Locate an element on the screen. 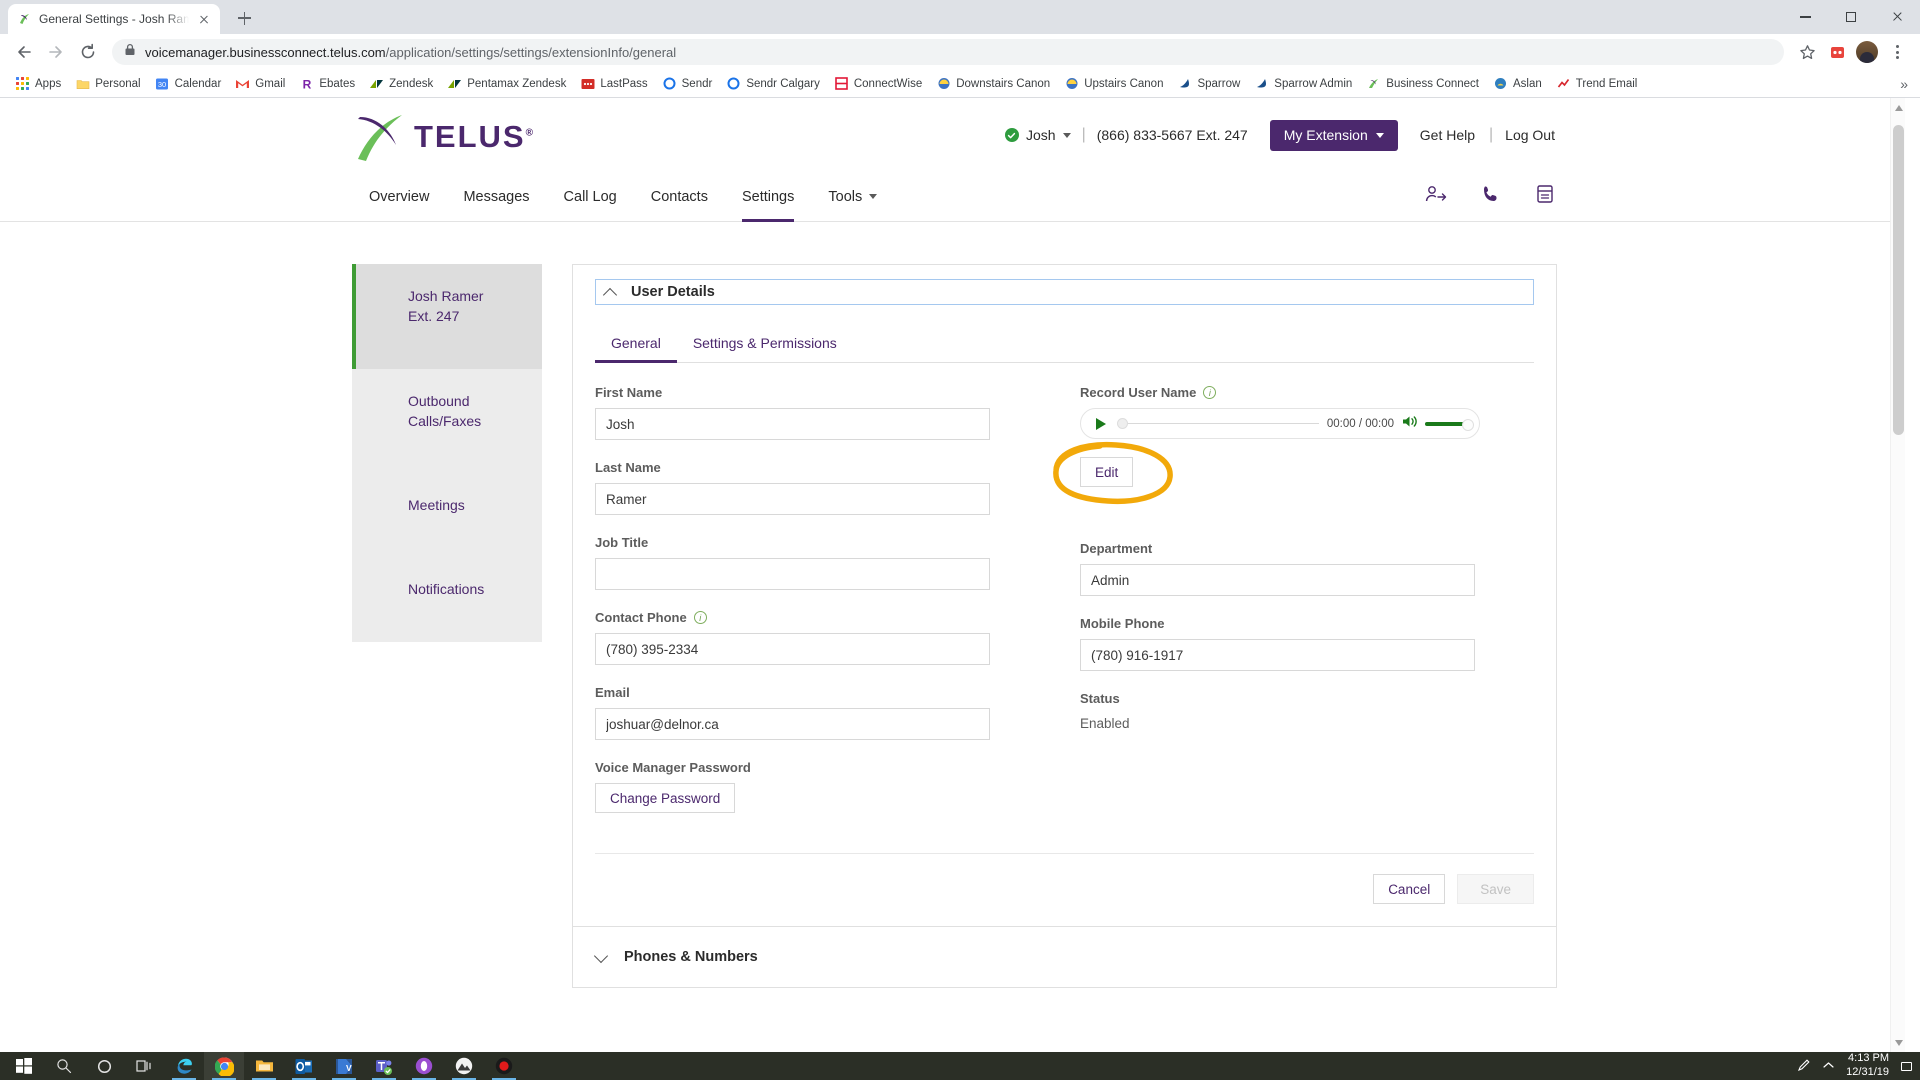  sidebar-item-user: Josh Ramer Ext. 247 is located at coordinates (447, 316).